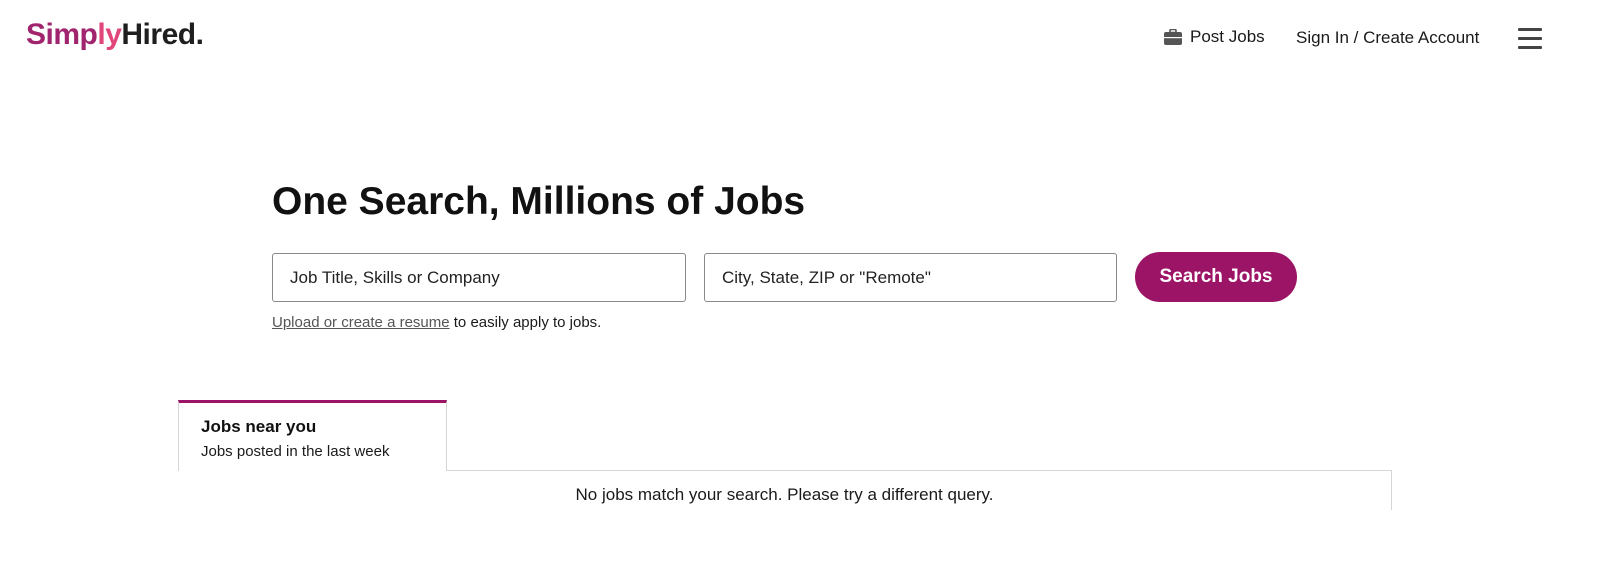 The image size is (1600, 566). Describe the element at coordinates (162, 34) in the screenshot. I see `logo-hired: Hired.` at that location.